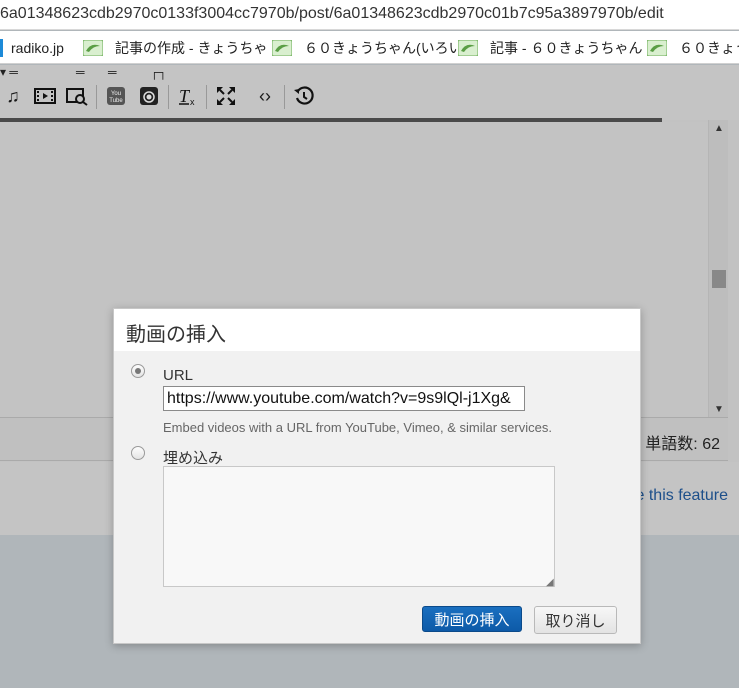 The width and height of the screenshot is (739, 688). Describe the element at coordinates (226, 96) in the screenshot. I see `fullscreen-icon` at that location.